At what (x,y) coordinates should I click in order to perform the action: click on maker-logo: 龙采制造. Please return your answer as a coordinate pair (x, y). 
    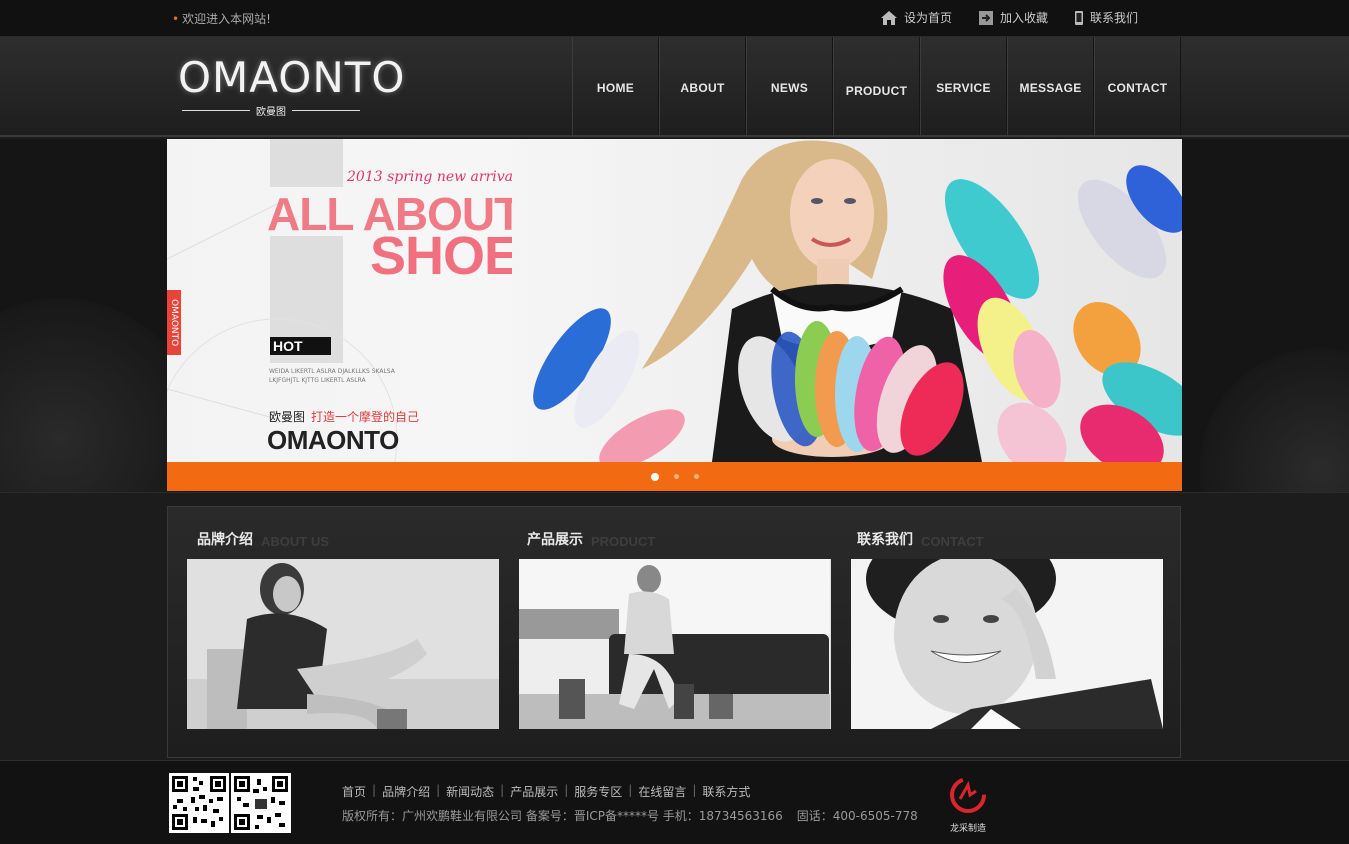
    Looking at the image, I should click on (968, 804).